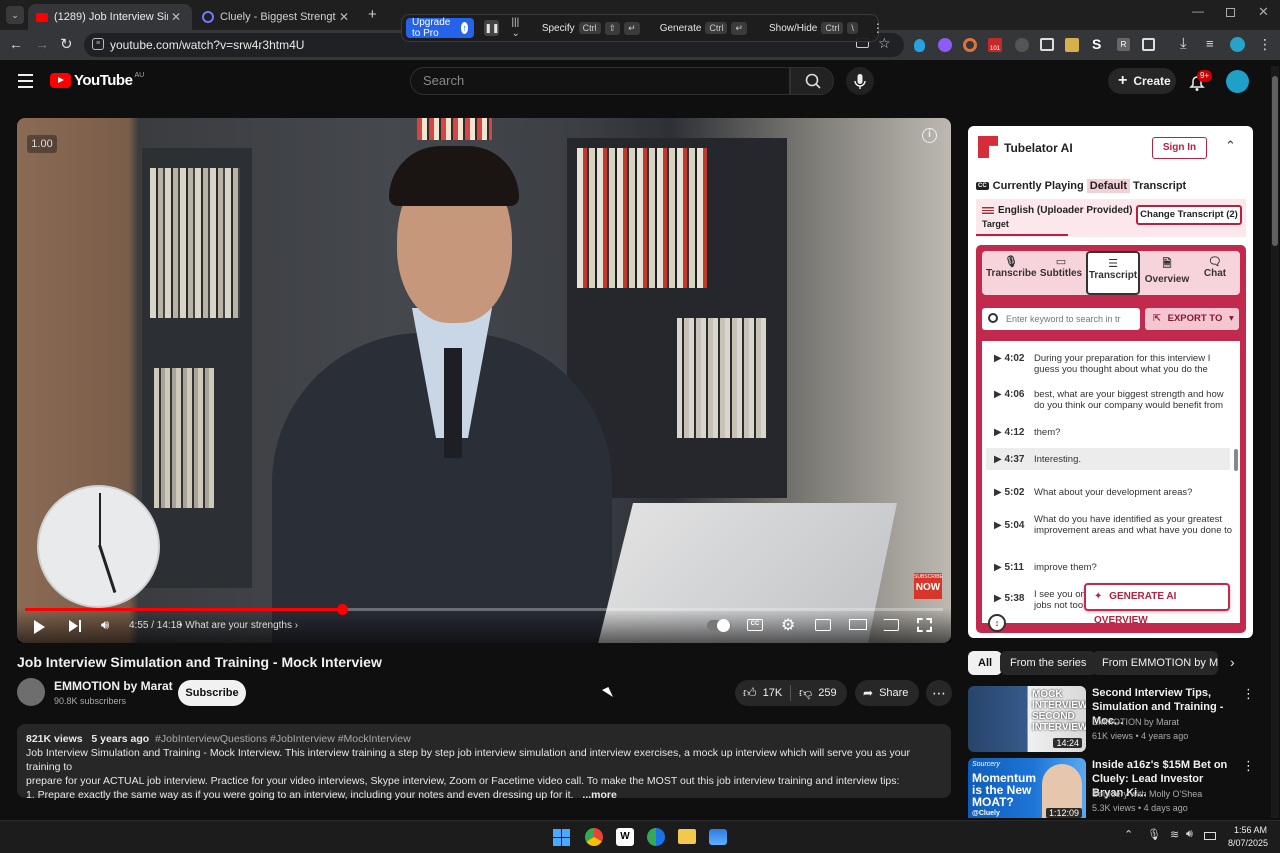  I want to click on volume-tray-icon: 🔊︎, so click(1189, 834).